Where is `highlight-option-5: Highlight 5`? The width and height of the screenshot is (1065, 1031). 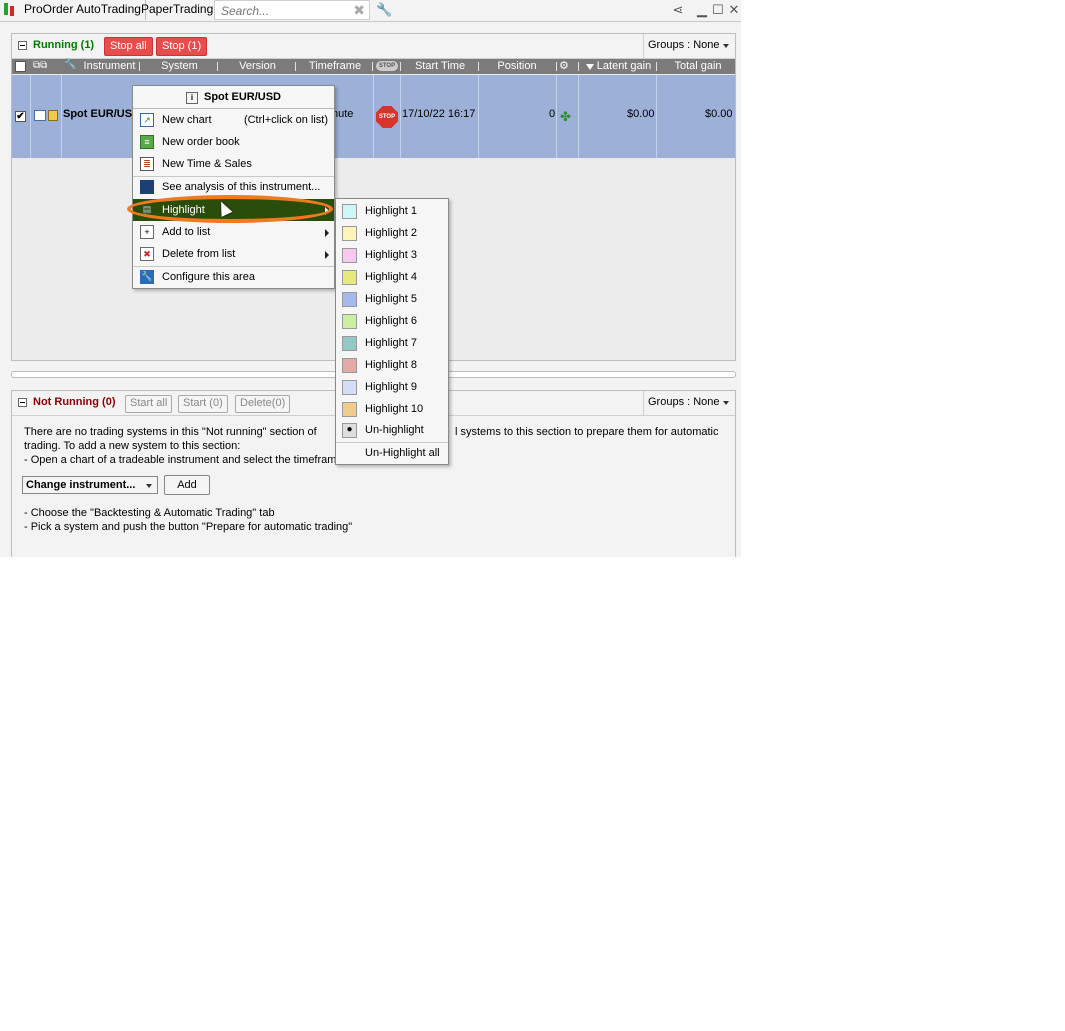 highlight-option-5: Highlight 5 is located at coordinates (392, 299).